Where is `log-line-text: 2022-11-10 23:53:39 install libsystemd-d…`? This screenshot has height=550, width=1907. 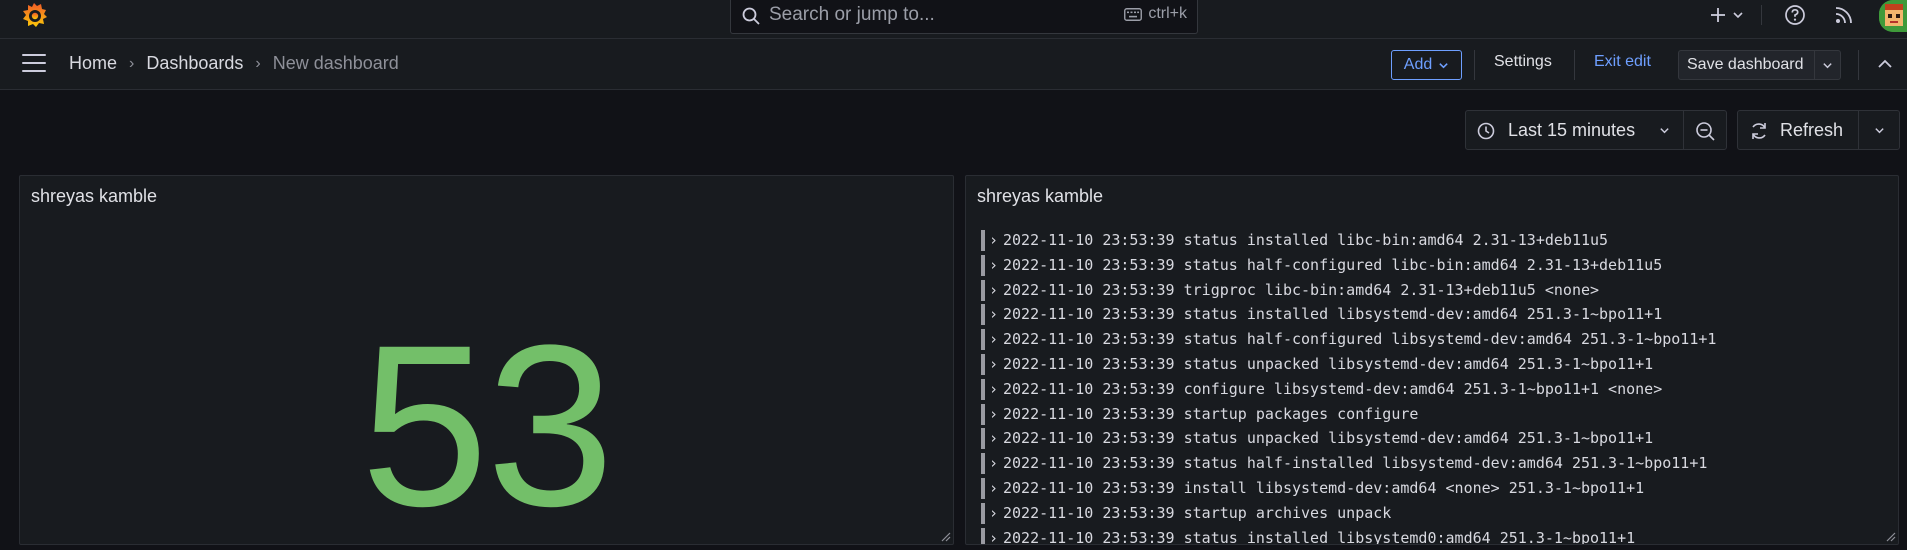 log-line-text: 2022-11-10 23:53:39 install libsystemd-d… is located at coordinates (1324, 487).